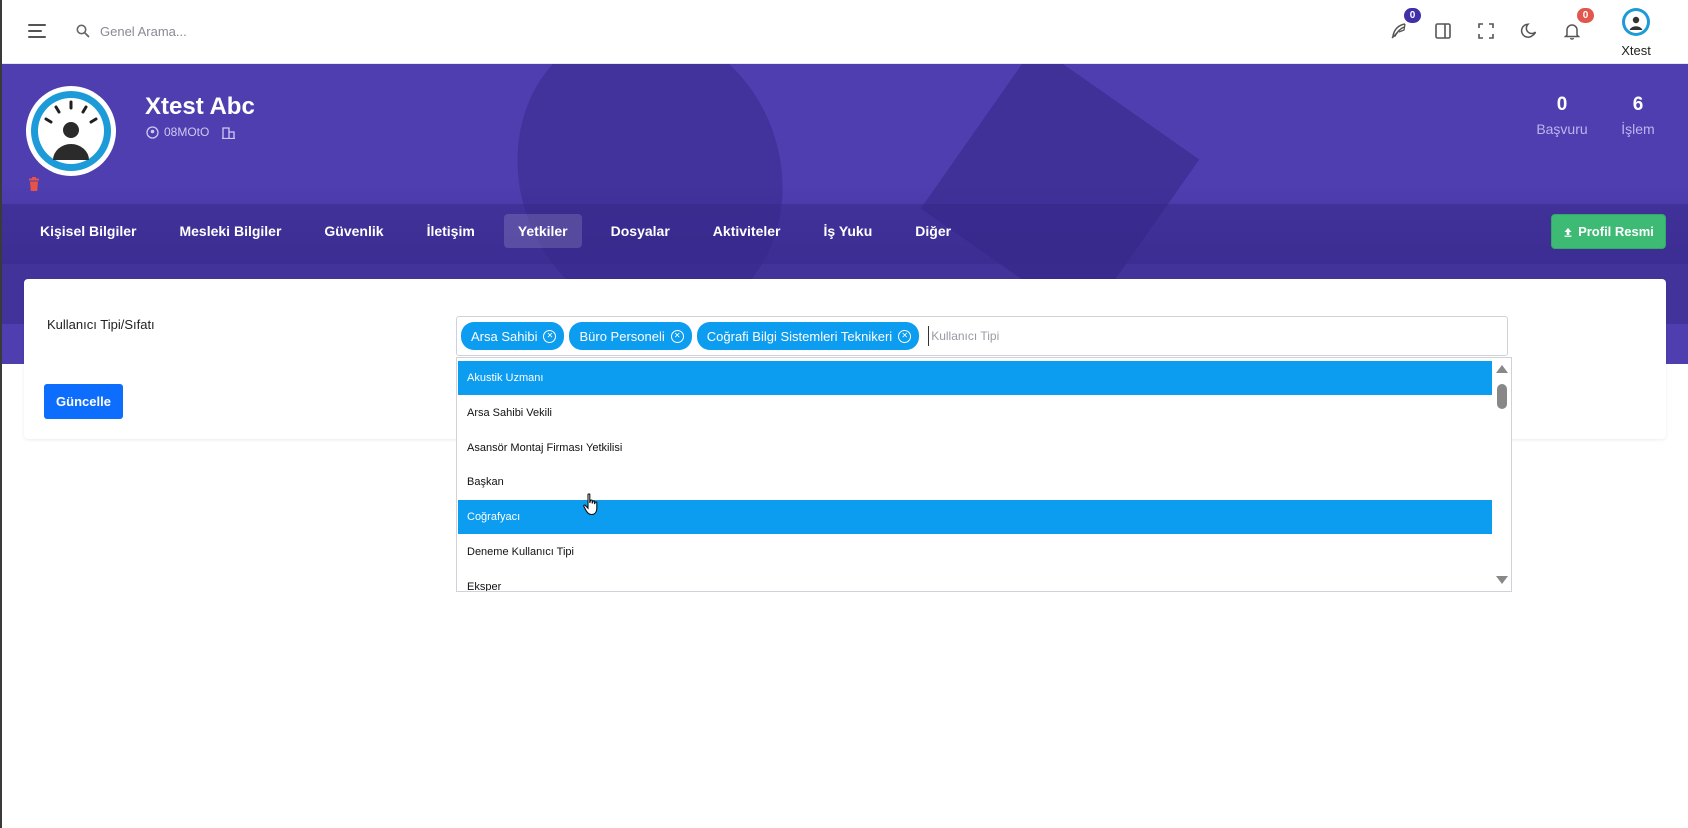  I want to click on option-item: Deneme Kullanıcı Tipi, so click(975, 552).